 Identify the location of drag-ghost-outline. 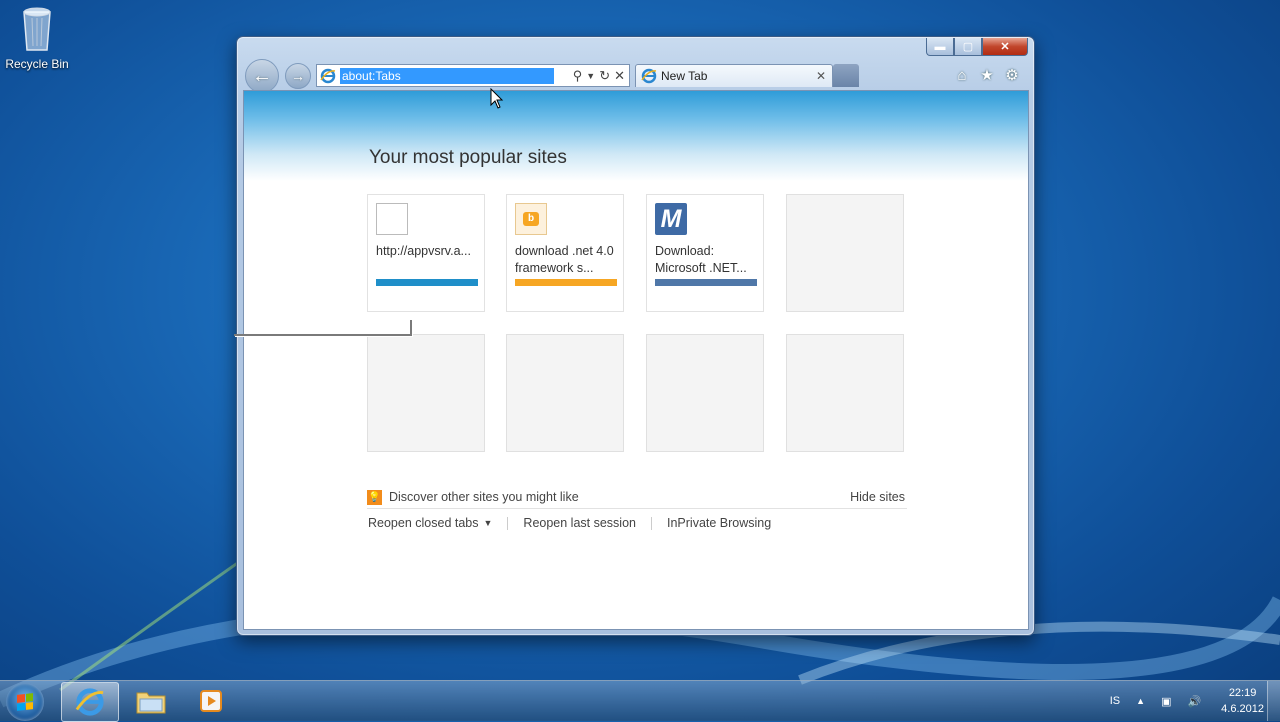
(323, 328).